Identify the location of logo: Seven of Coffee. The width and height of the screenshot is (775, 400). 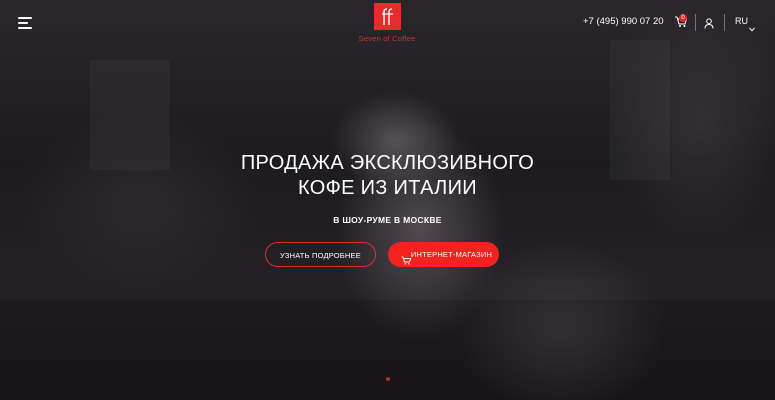
(387, 25).